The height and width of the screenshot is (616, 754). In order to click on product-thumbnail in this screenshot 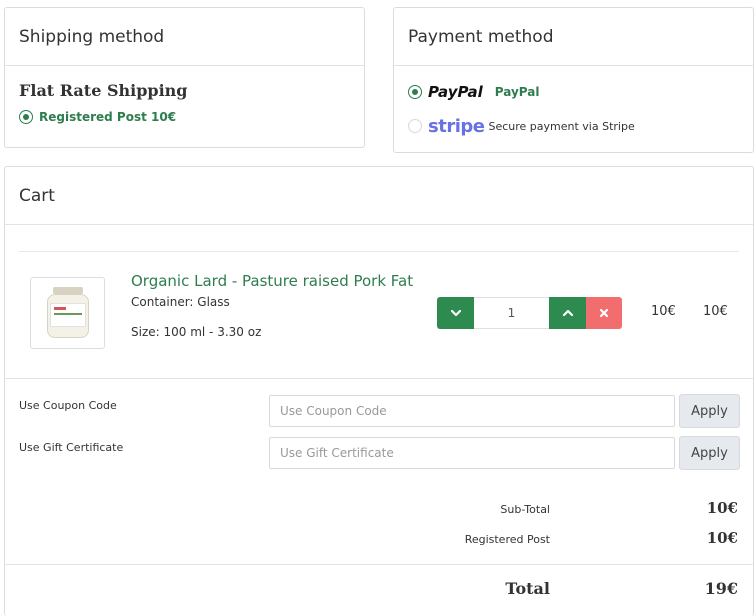, I will do `click(67, 313)`.